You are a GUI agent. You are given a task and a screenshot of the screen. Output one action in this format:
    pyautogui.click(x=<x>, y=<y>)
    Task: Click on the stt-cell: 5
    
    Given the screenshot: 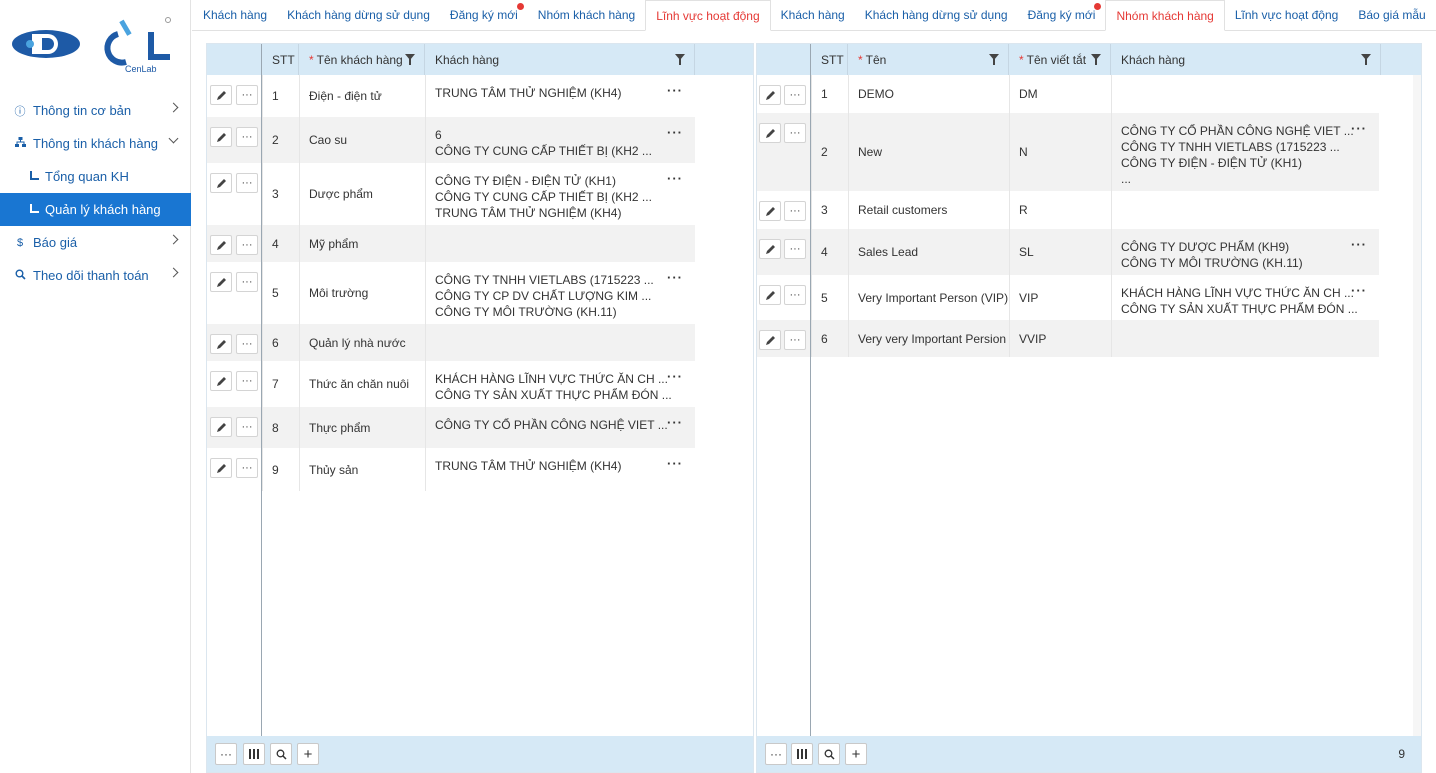 What is the action you would take?
    pyautogui.click(x=275, y=293)
    